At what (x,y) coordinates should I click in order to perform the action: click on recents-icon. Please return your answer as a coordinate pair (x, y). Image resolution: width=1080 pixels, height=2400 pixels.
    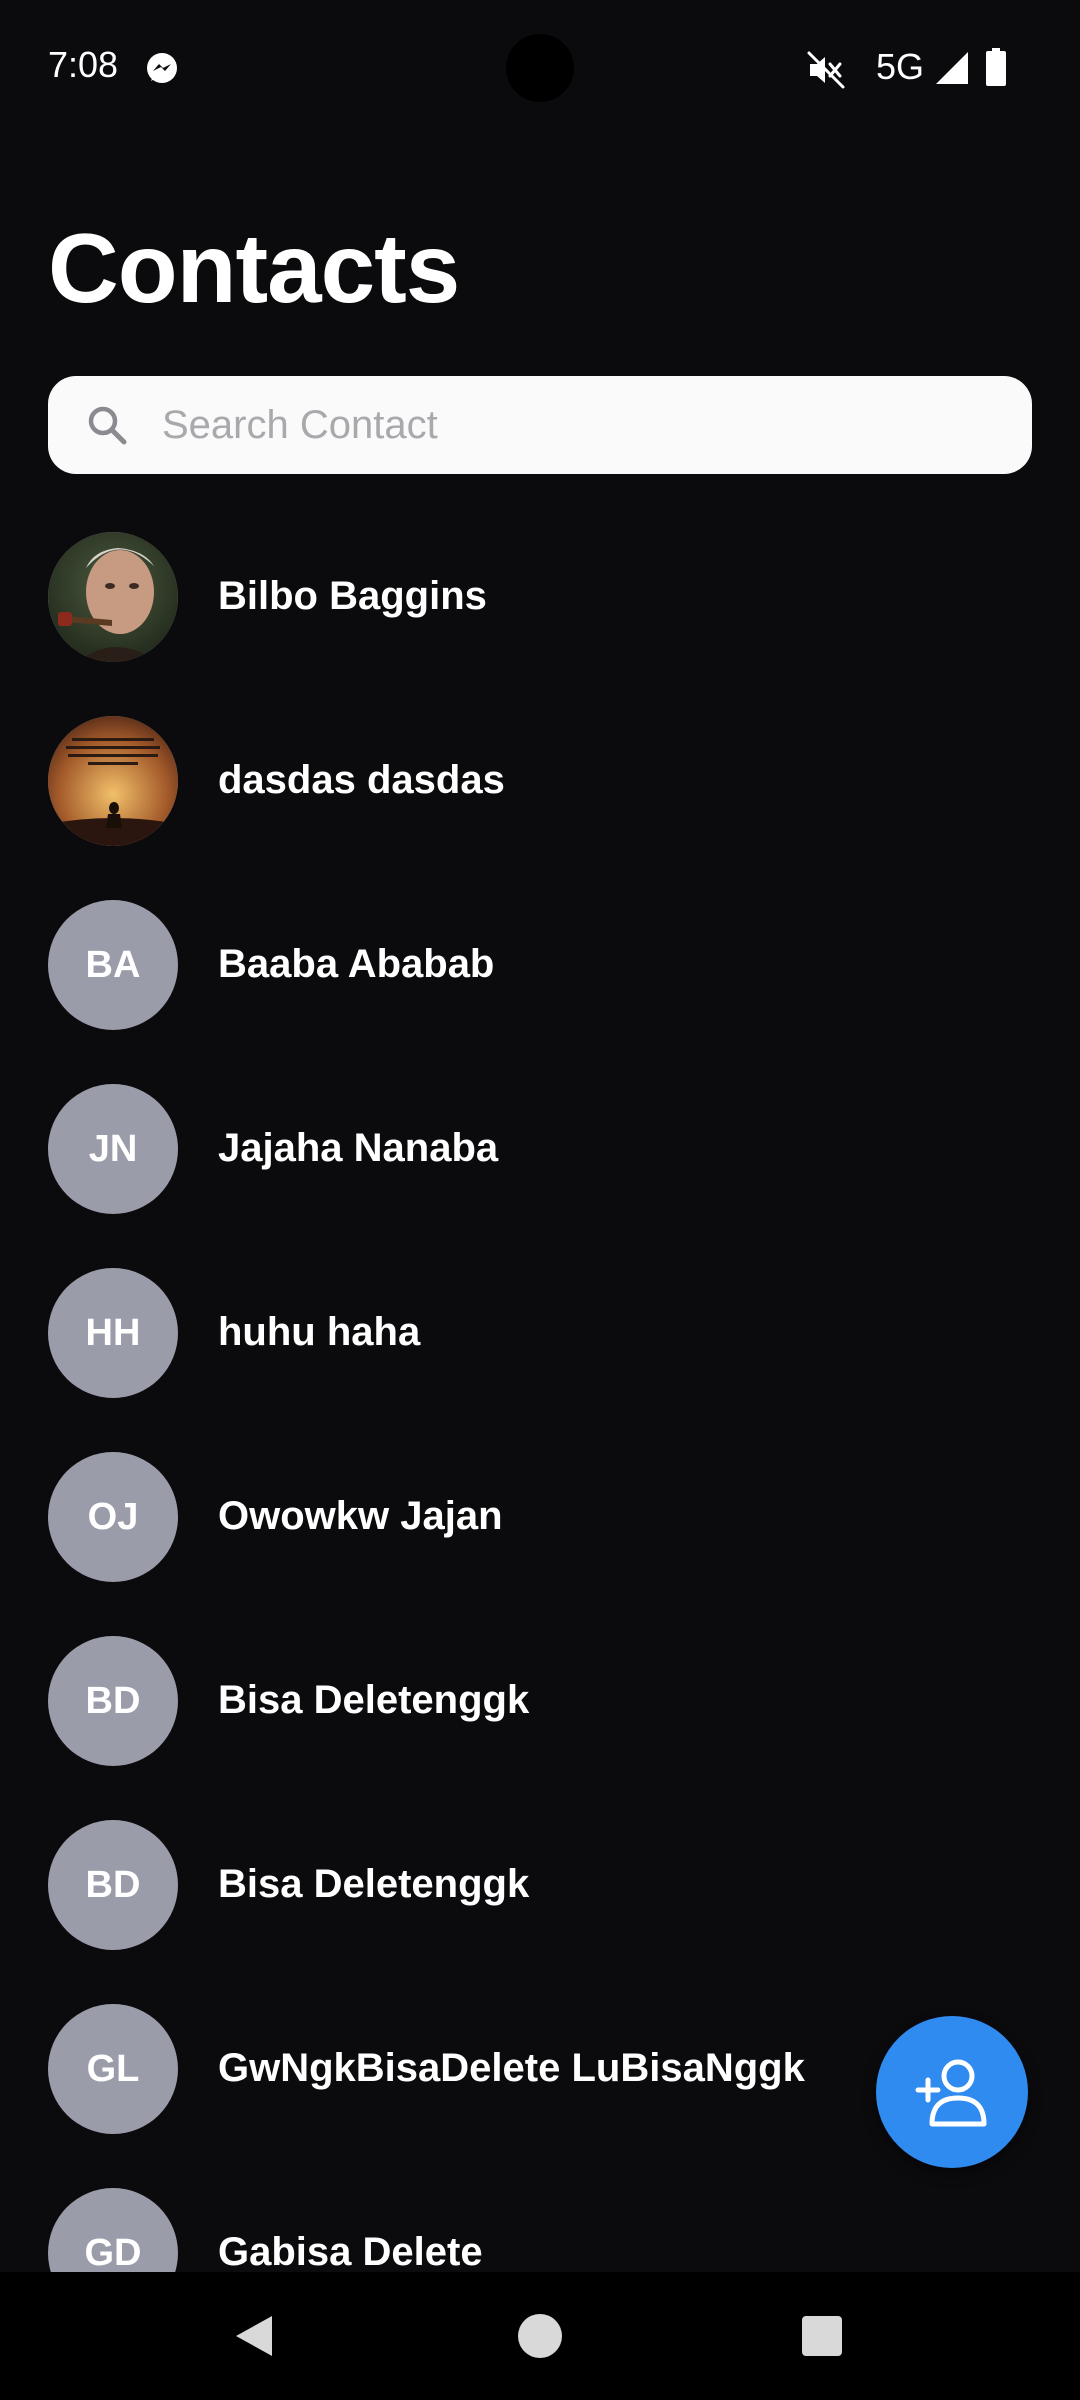
    Looking at the image, I should click on (822, 2336).